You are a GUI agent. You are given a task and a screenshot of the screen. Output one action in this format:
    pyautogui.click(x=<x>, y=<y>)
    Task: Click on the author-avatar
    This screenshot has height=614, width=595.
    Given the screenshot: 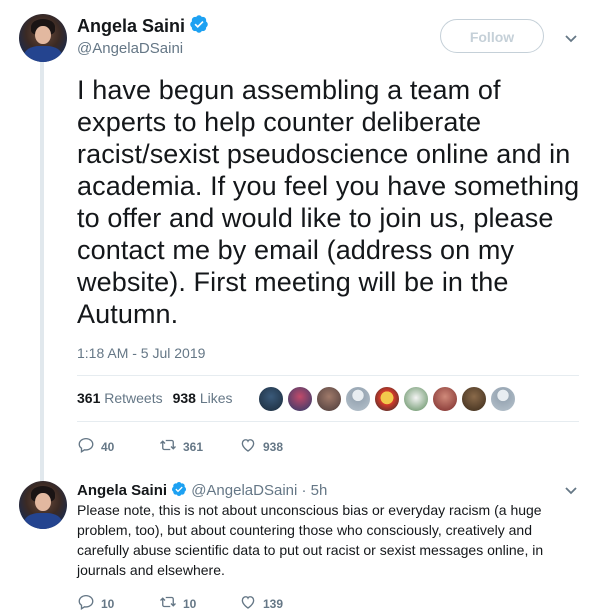 What is the action you would take?
    pyautogui.click(x=43, y=38)
    